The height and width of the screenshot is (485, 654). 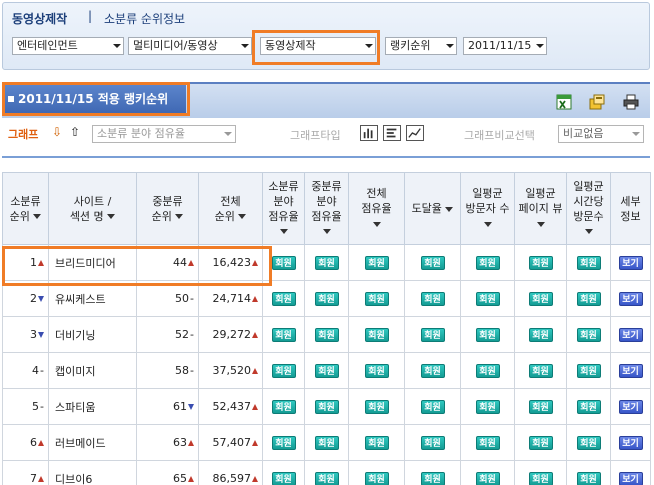 I want to click on horizontal-bar-icon, so click(x=392, y=133).